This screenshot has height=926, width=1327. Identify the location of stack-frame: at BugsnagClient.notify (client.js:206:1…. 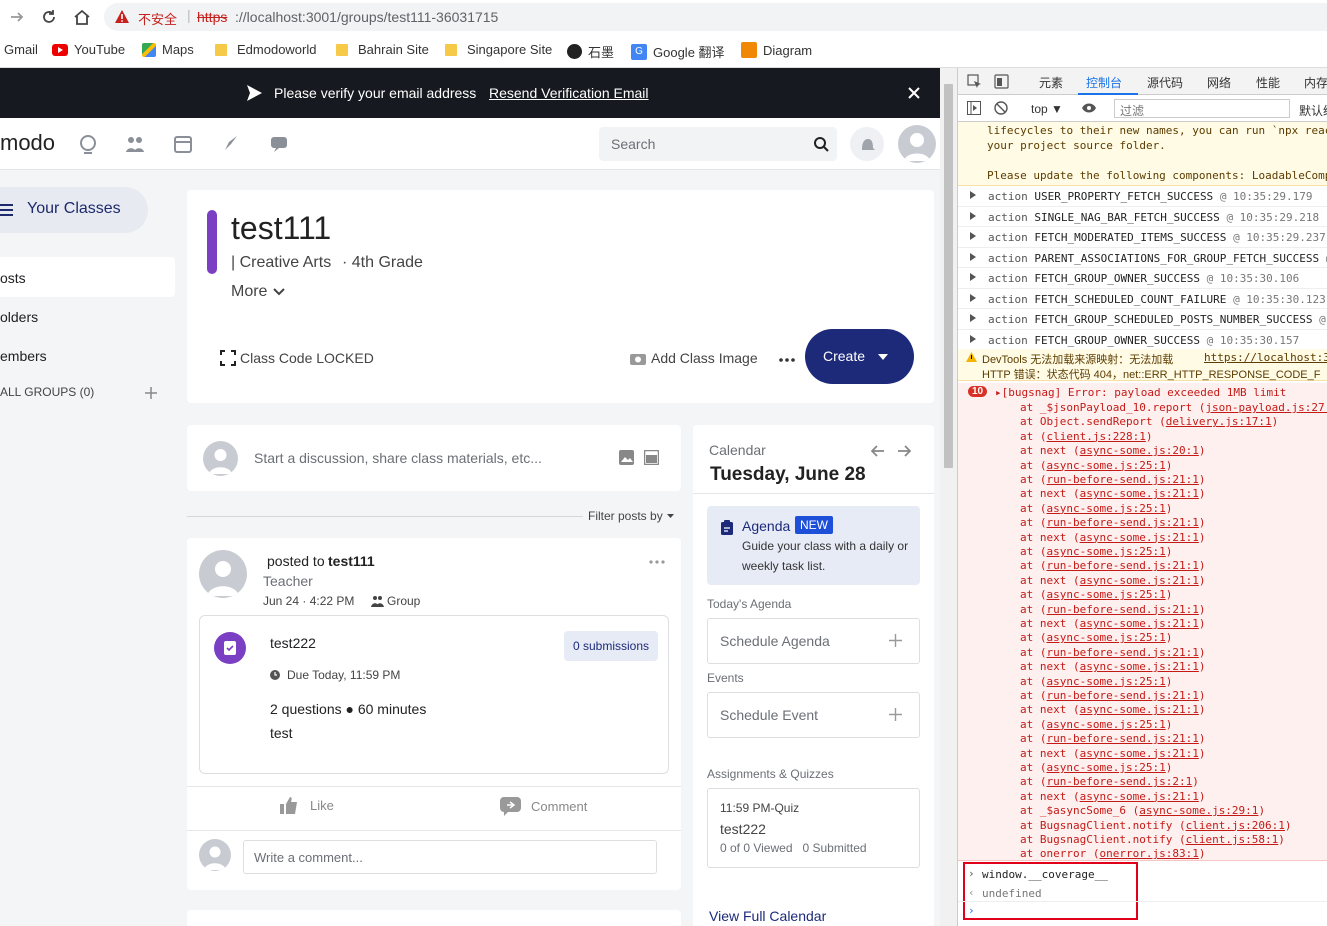
(1156, 825).